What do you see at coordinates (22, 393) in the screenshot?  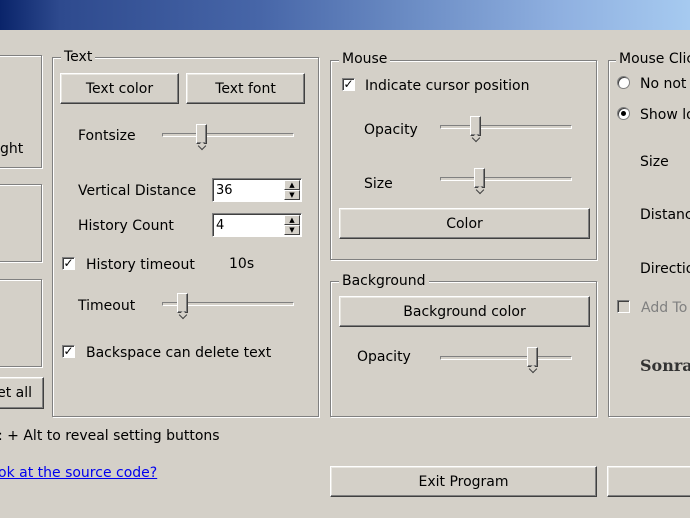 I see `reset-all-button: et all` at bounding box center [22, 393].